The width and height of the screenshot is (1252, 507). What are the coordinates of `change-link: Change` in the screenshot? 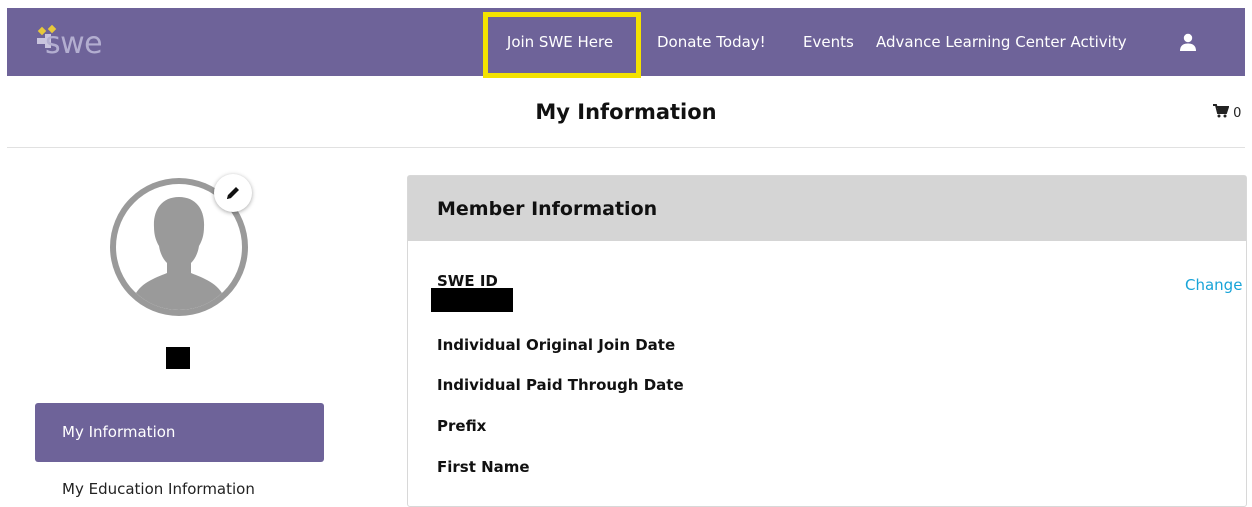 It's located at (1213, 285).